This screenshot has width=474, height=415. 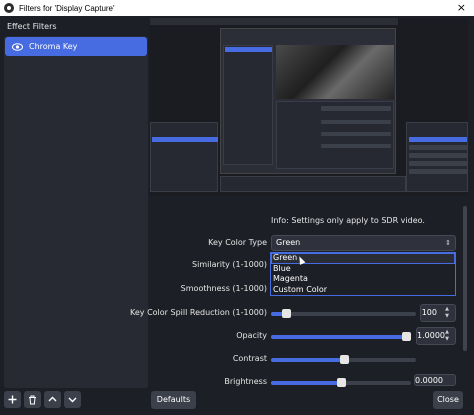 What do you see at coordinates (437, 157) in the screenshot?
I see `preview-controls-dock` at bounding box center [437, 157].